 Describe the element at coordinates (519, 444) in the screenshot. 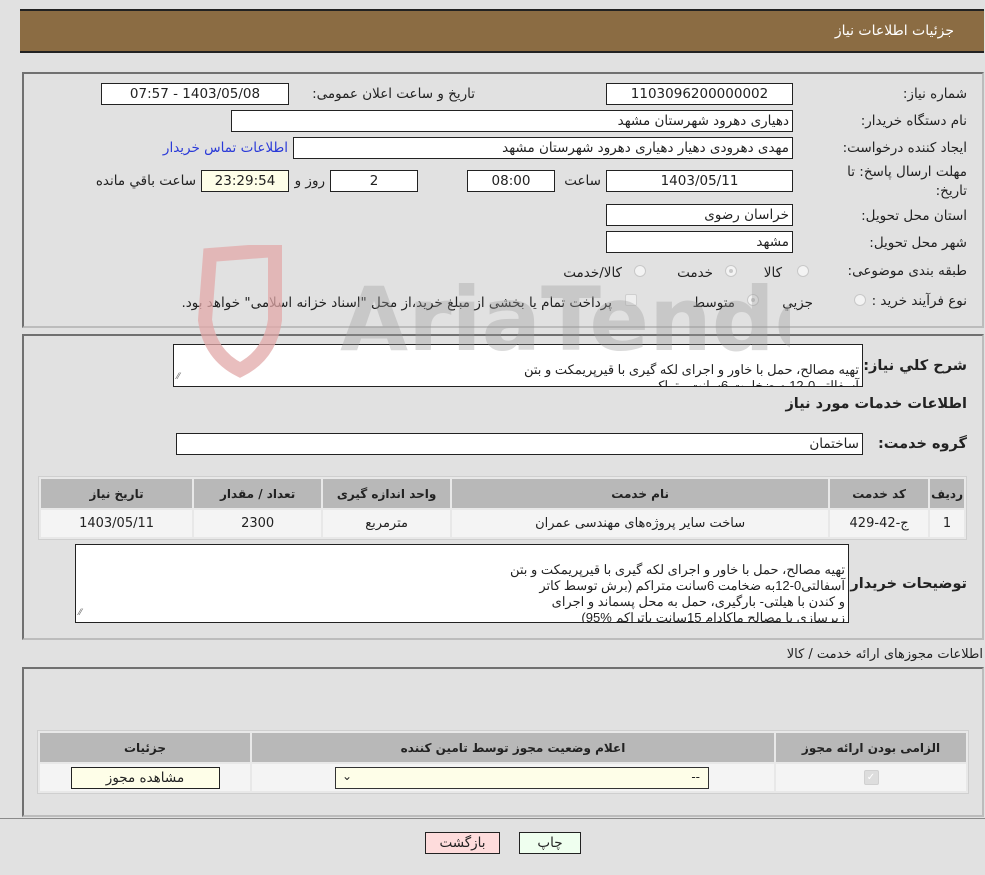

I see `service-group-field: ساختمان` at that location.